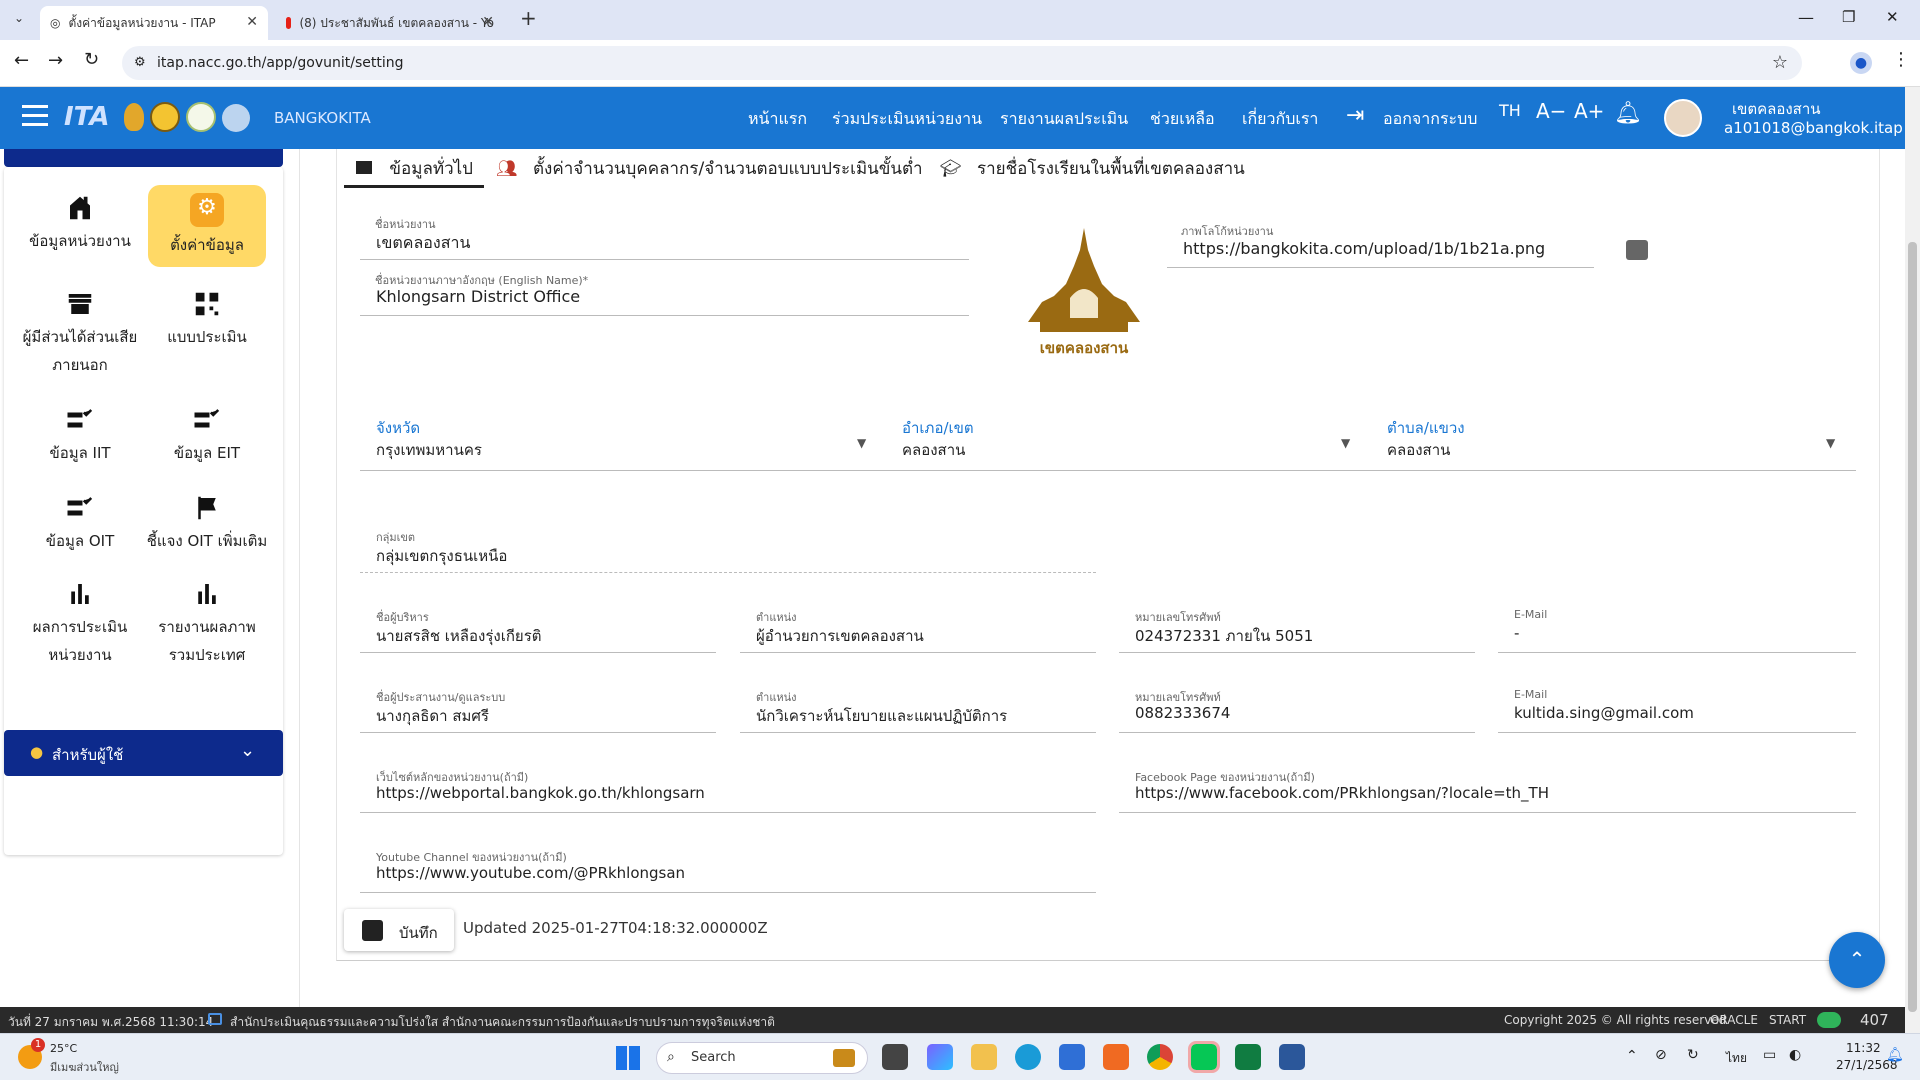 The width and height of the screenshot is (1920, 1080). I want to click on back-icon: ←, so click(21, 60).